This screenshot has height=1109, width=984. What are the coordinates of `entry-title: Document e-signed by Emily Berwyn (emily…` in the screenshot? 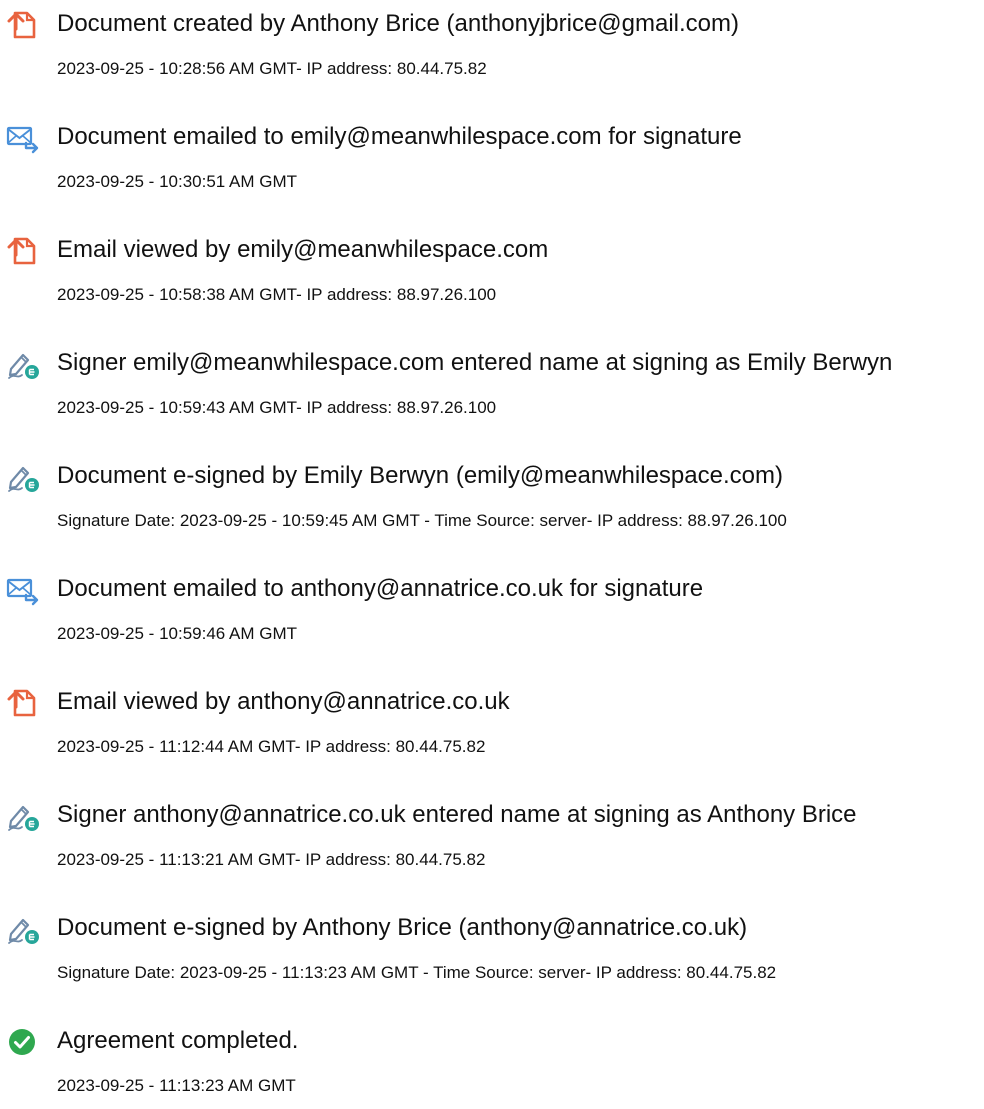 It's located at (420, 475).